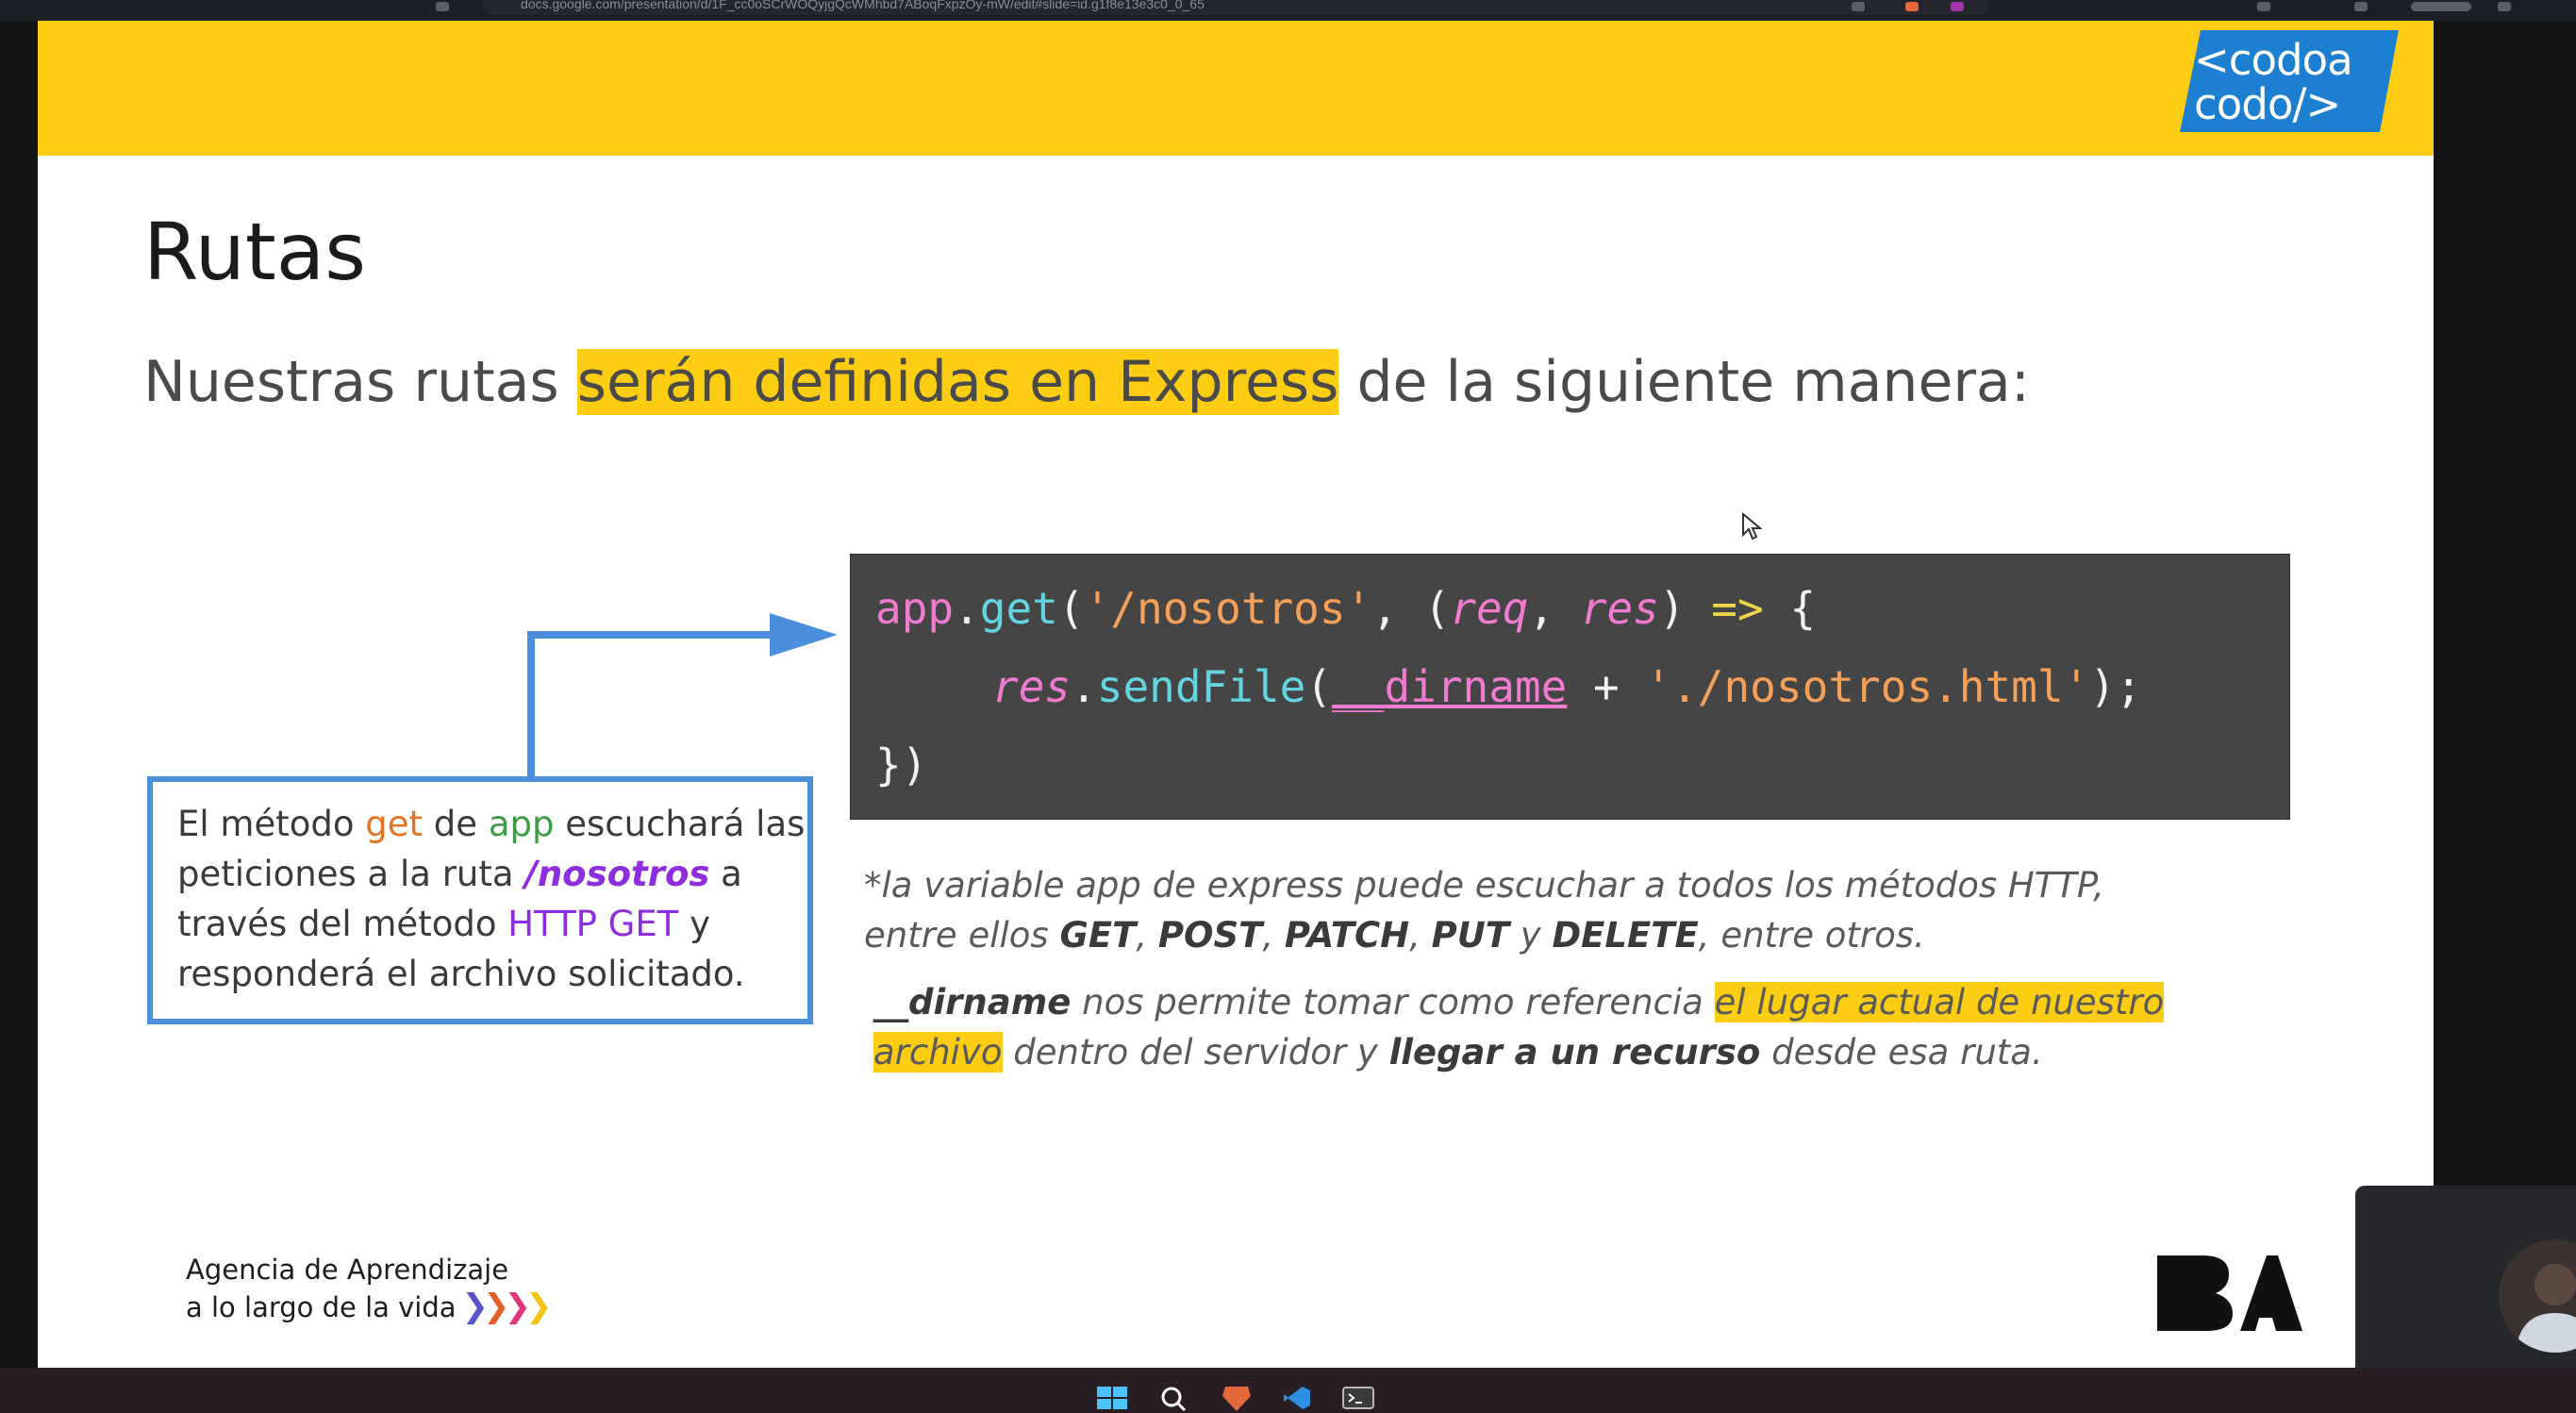 This screenshot has height=1413, width=2576. What do you see at coordinates (255, 252) in the screenshot?
I see `slide-title: Rutas` at bounding box center [255, 252].